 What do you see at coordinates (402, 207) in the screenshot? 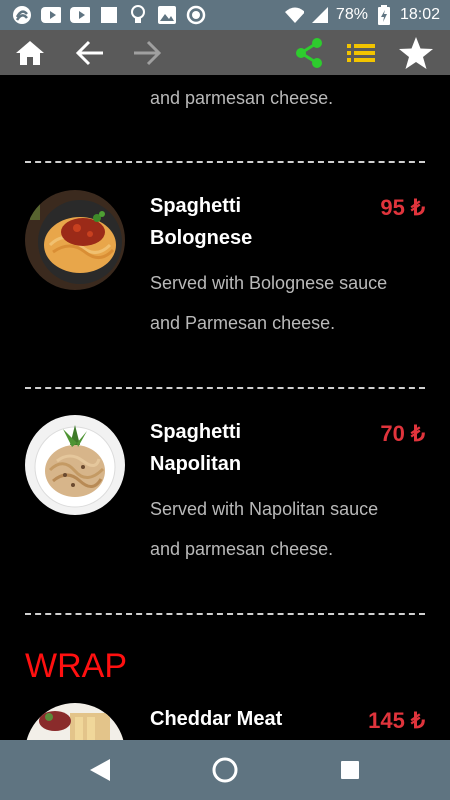
I see `dish-price: 95 ₺` at bounding box center [402, 207].